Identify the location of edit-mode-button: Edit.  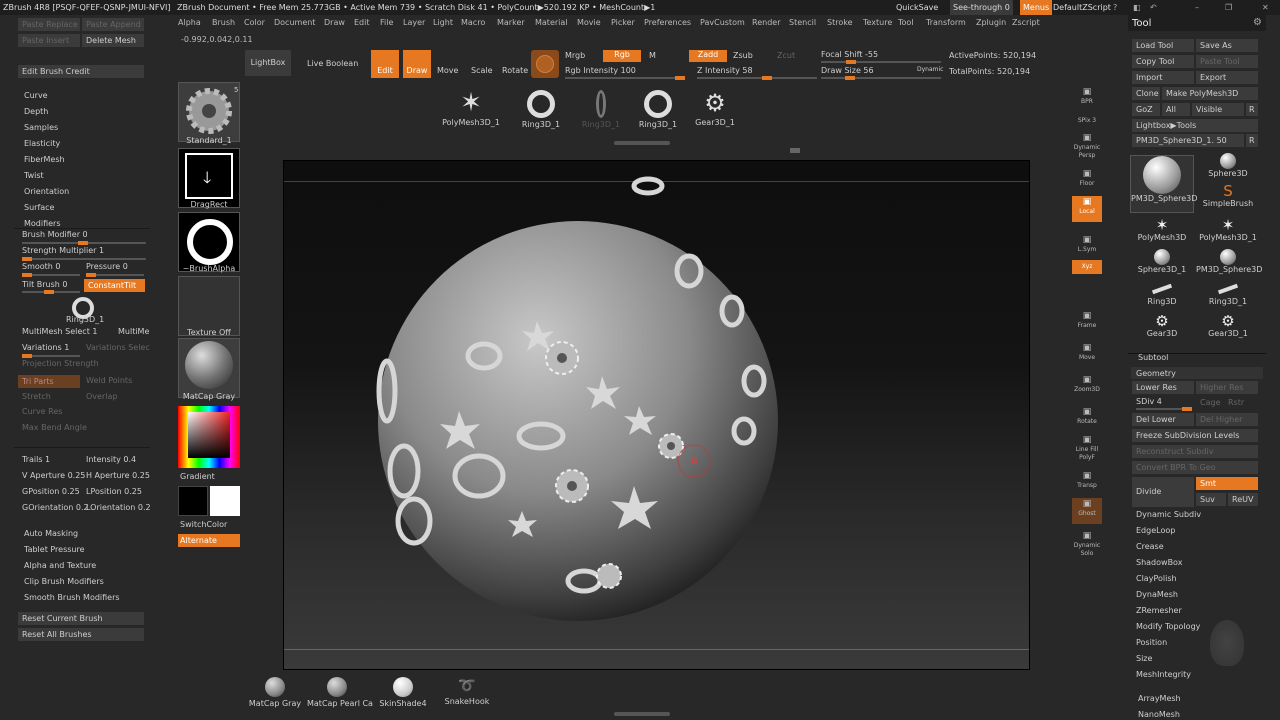
(385, 64).